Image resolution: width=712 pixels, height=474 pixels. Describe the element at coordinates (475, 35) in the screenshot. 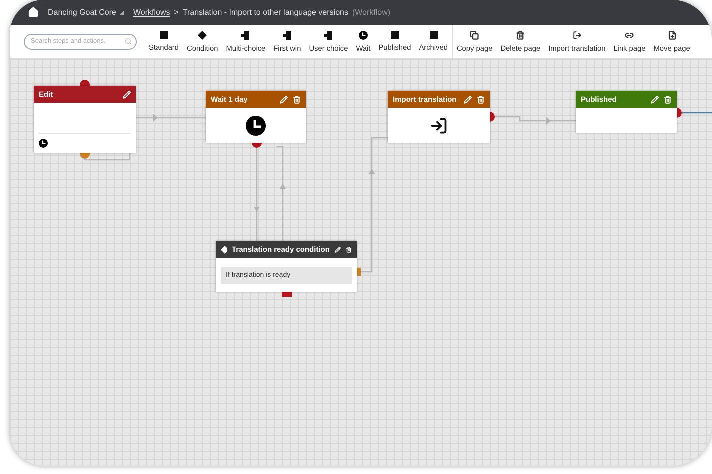

I see `copy-icon` at that location.